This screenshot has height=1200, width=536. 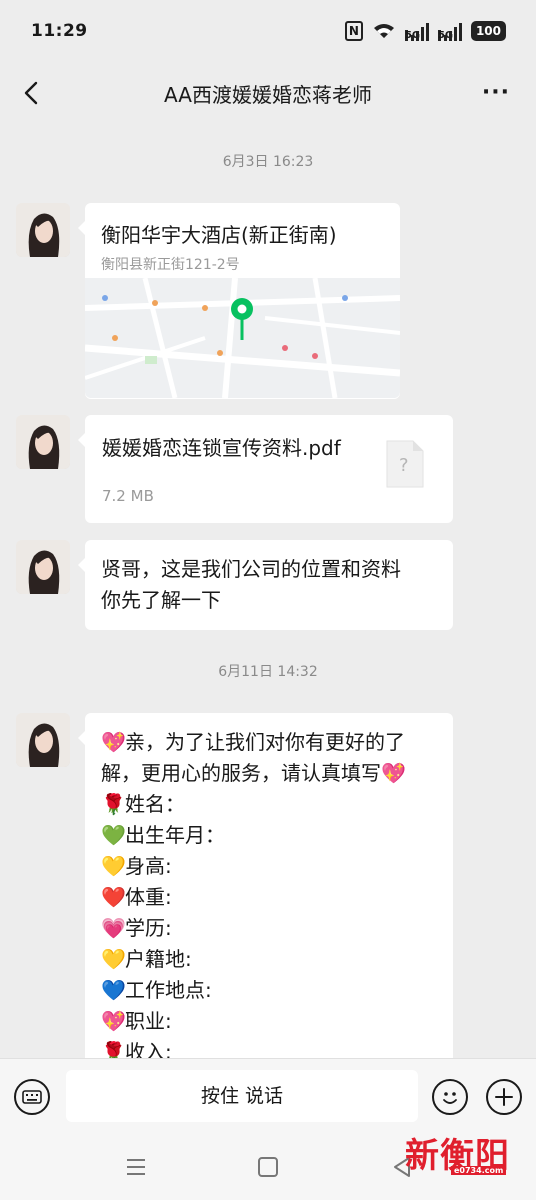 I want to click on message-text: 解，更用心的服务，请认真填写, so click(x=241, y=773).